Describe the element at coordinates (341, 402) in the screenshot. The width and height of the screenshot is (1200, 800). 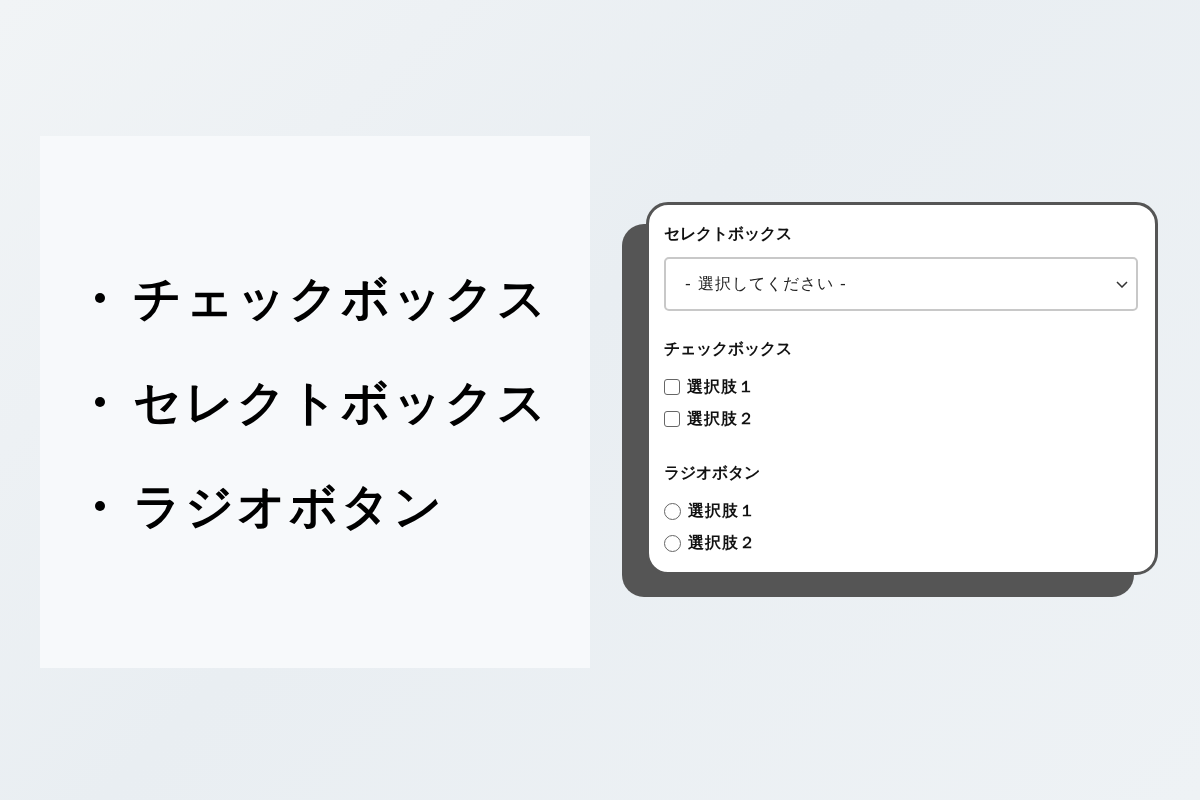
I see `list-item: セレクトボックス` at that location.